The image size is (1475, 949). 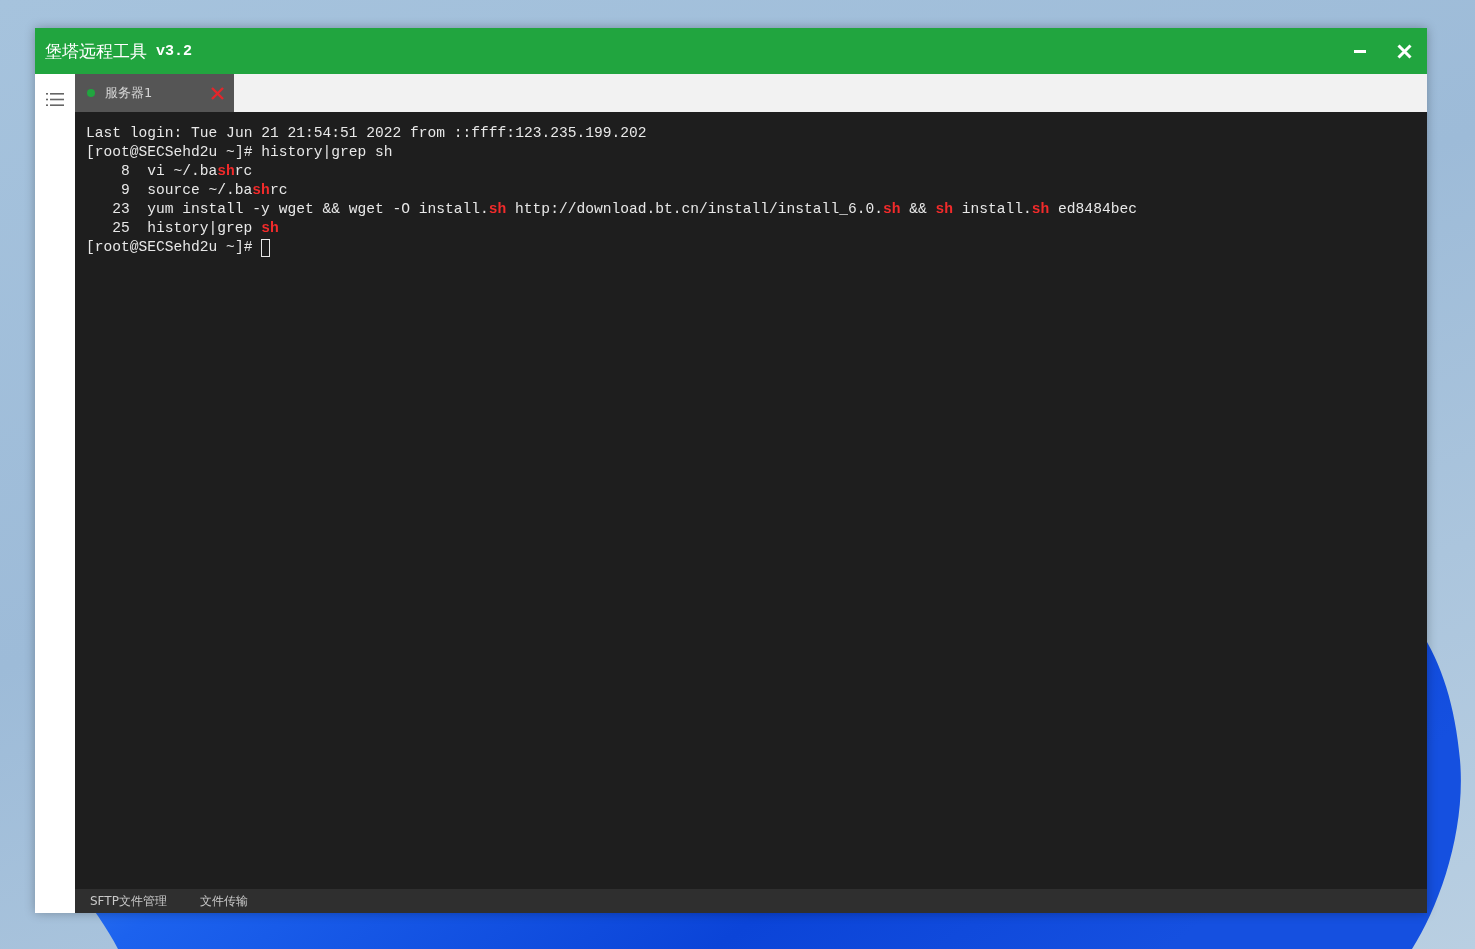 What do you see at coordinates (169, 247) in the screenshot?
I see `terminal-line: [root@SECSehd2u ~]#` at bounding box center [169, 247].